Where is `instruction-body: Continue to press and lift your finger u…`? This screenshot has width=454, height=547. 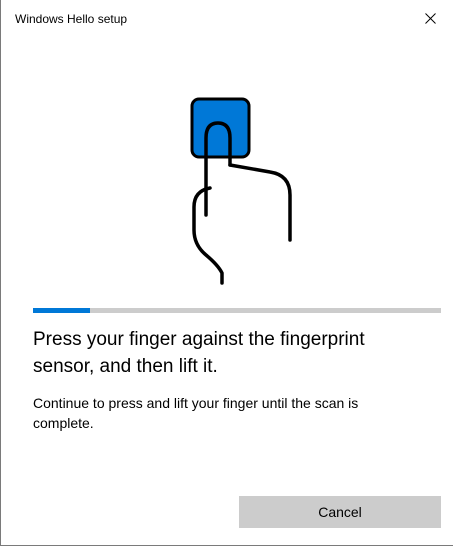 instruction-body: Continue to press and lift your finger u… is located at coordinates (196, 413).